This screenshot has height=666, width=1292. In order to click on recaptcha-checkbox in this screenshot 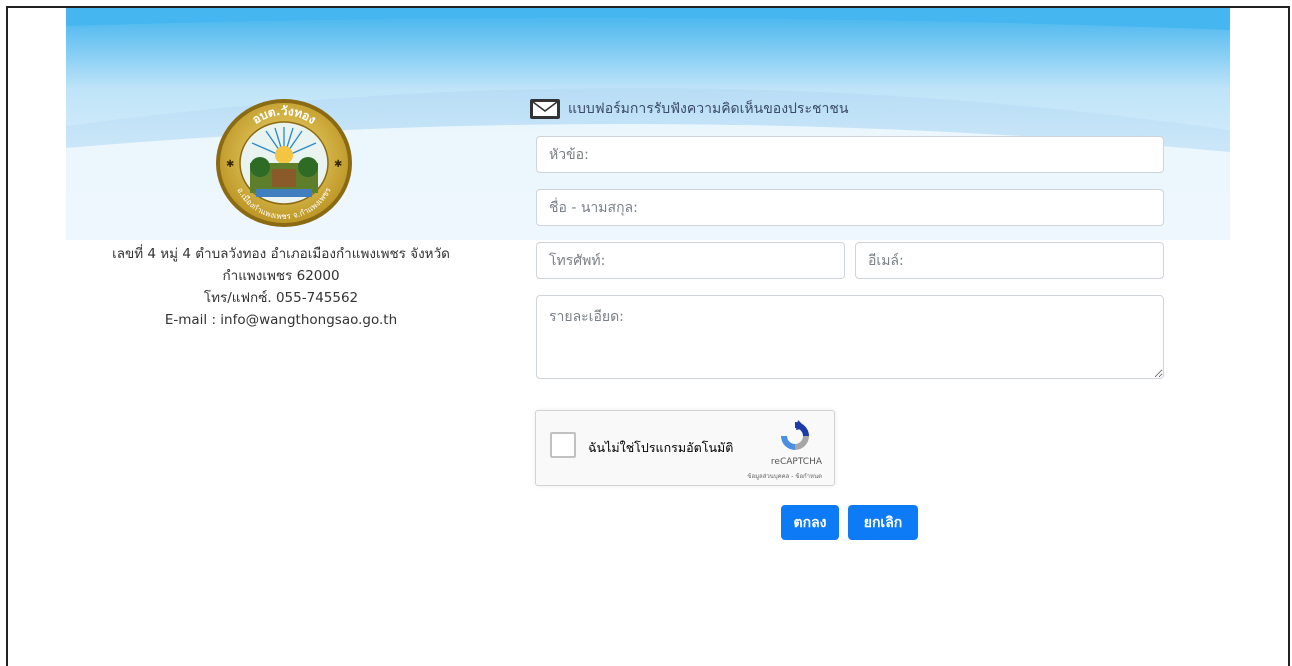, I will do `click(563, 445)`.